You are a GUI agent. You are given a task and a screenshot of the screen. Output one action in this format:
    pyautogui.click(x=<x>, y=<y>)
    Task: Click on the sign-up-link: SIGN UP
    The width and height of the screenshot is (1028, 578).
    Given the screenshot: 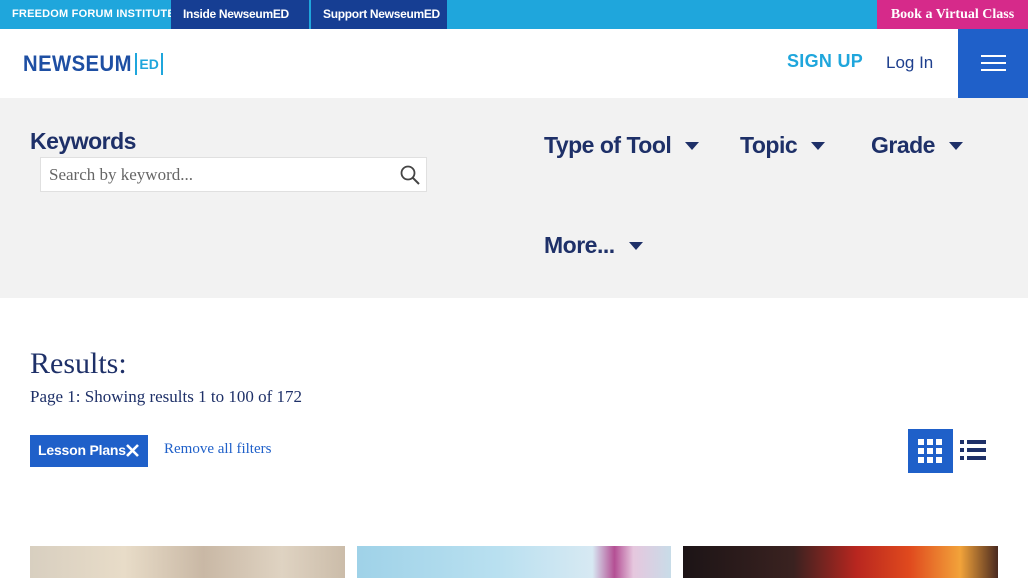 What is the action you would take?
    pyautogui.click(x=825, y=61)
    